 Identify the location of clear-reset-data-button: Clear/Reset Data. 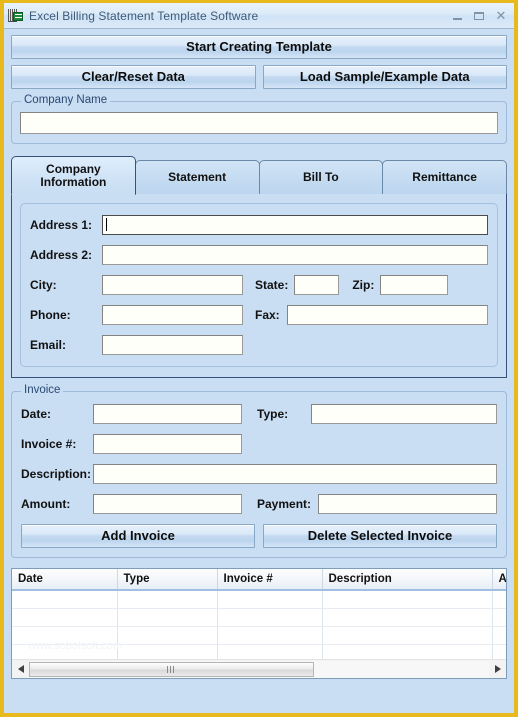
(133, 77).